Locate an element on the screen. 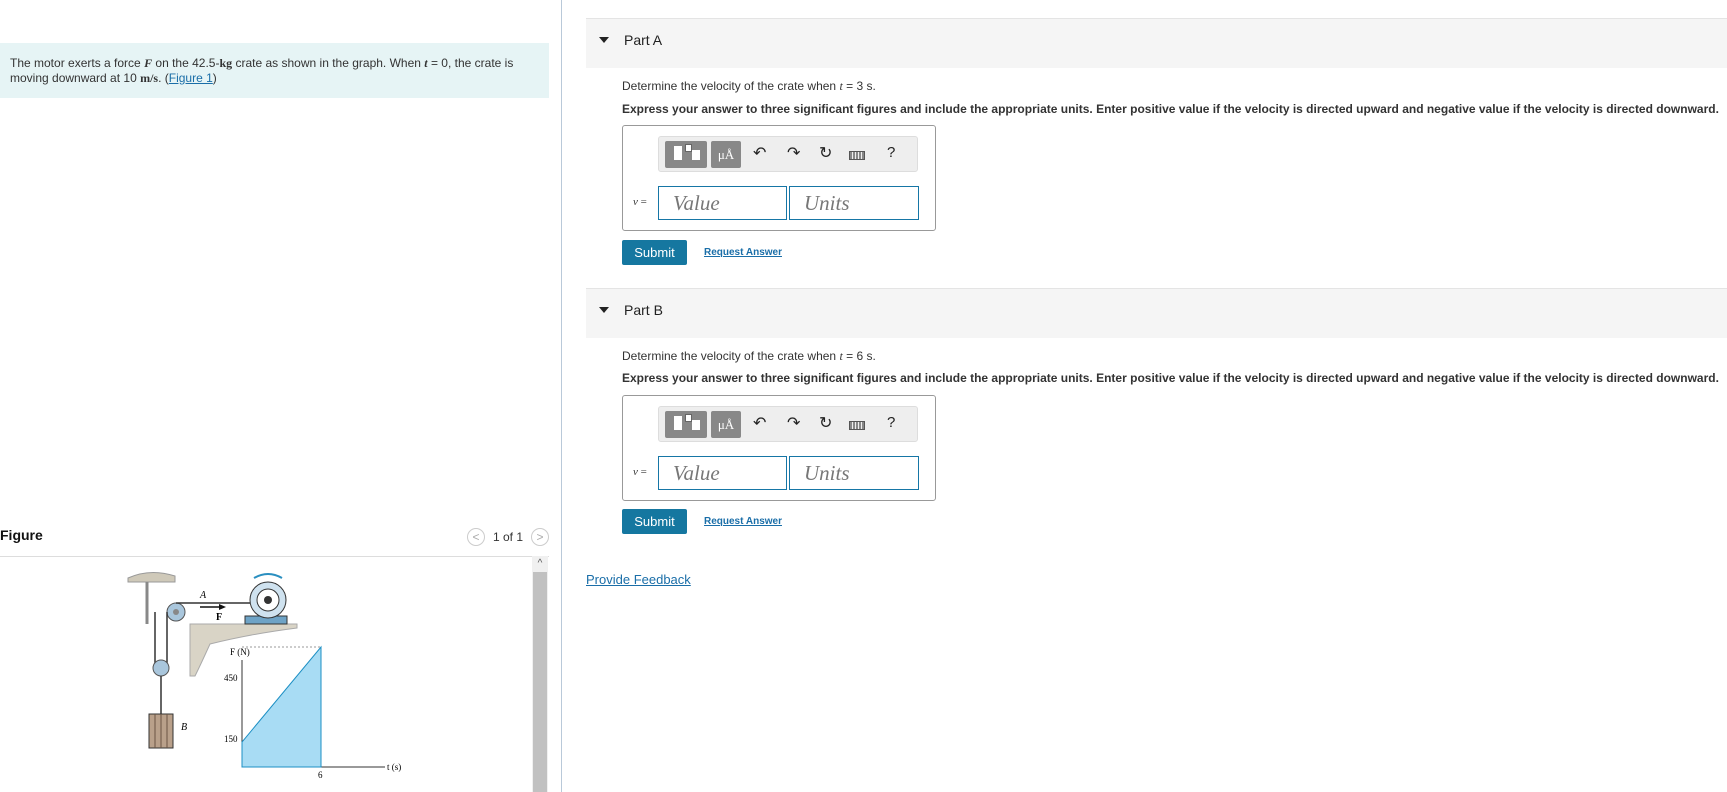 This screenshot has height=792, width=1727. problem-text: ) is located at coordinates (214, 78).